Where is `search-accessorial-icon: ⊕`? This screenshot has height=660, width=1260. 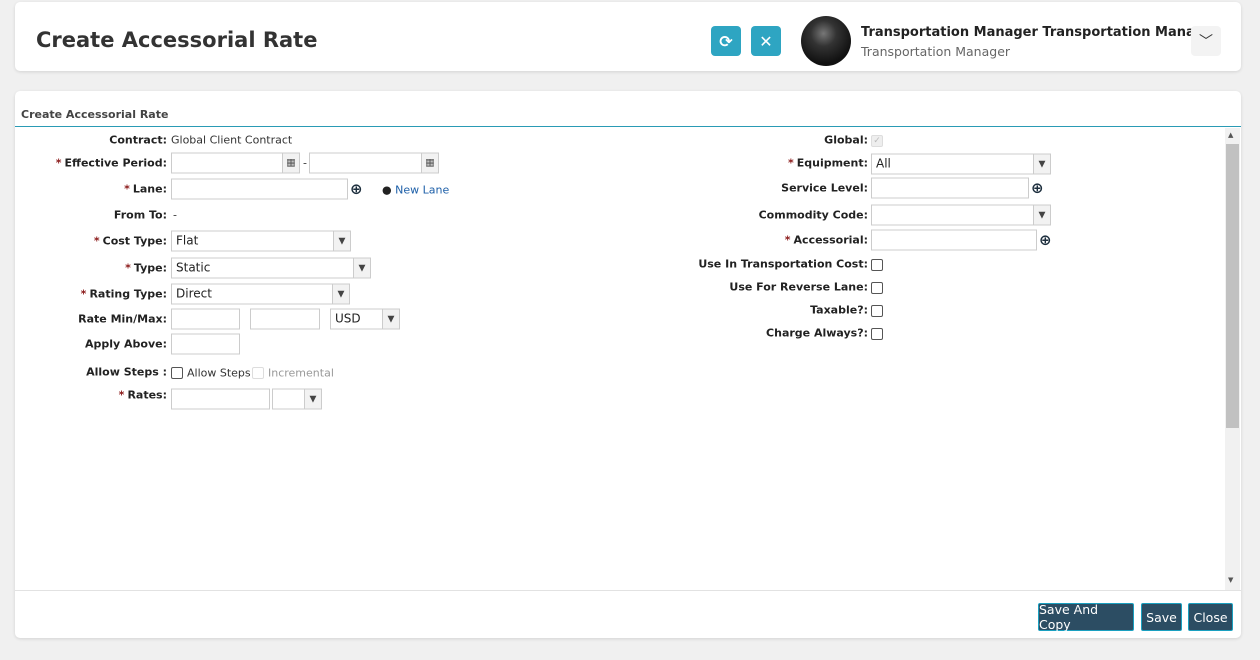
search-accessorial-icon: ⊕ is located at coordinates (1045, 240).